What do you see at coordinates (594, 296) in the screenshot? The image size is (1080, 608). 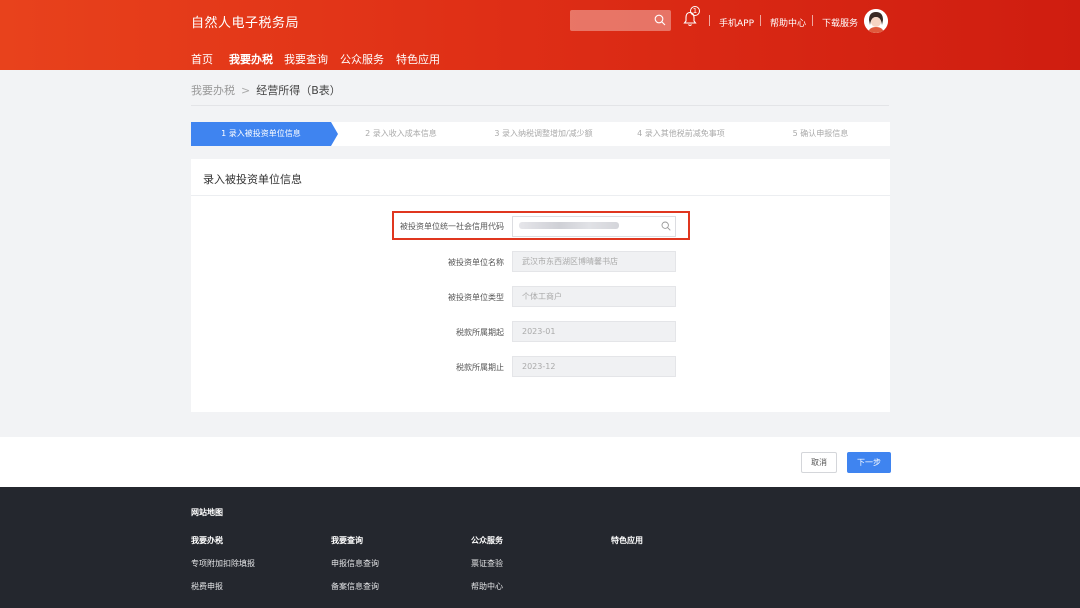 I see `unit-type-field: 个体工商户` at bounding box center [594, 296].